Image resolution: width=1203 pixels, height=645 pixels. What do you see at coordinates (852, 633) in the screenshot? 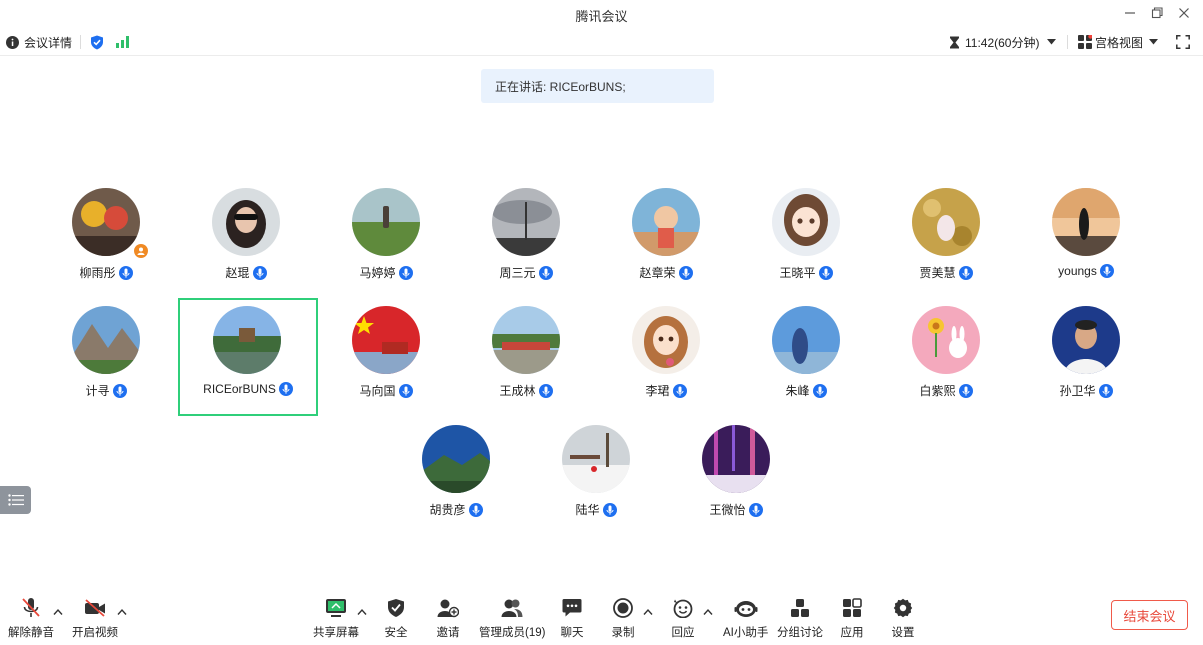
I see `apps-label: 应用` at bounding box center [852, 633].